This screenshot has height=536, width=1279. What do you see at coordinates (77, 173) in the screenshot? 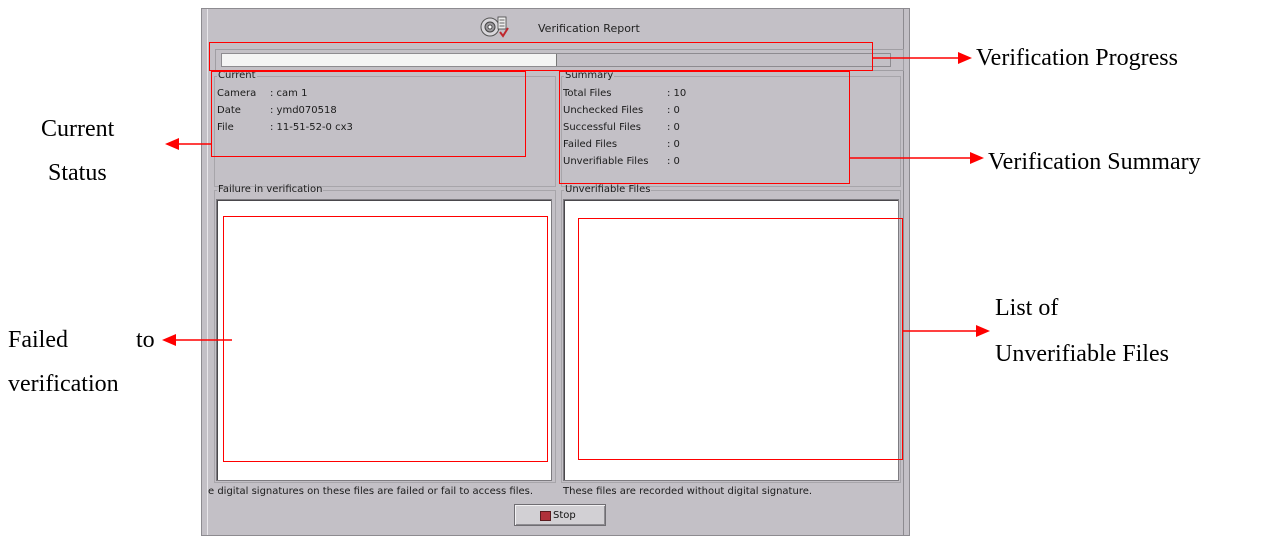
I see `annotation-current-2: Status` at bounding box center [77, 173].